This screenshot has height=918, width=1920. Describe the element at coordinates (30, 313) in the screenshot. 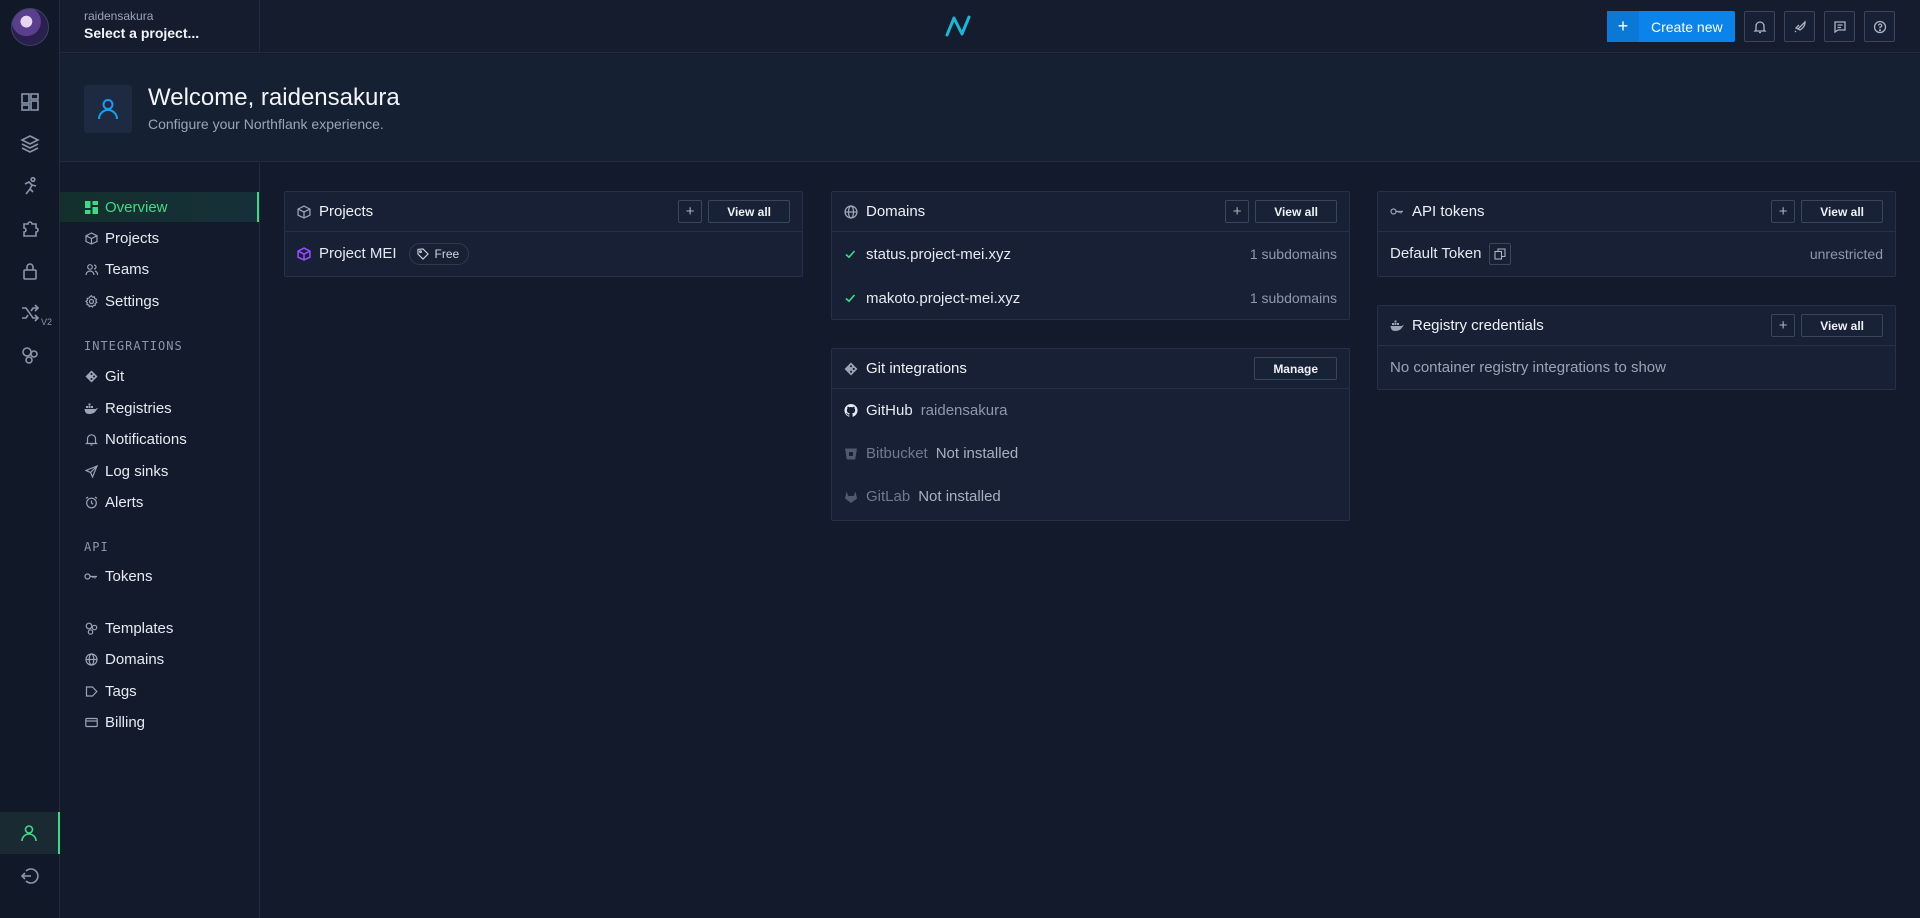

I see `shuffle-v2-icon: V2` at that location.